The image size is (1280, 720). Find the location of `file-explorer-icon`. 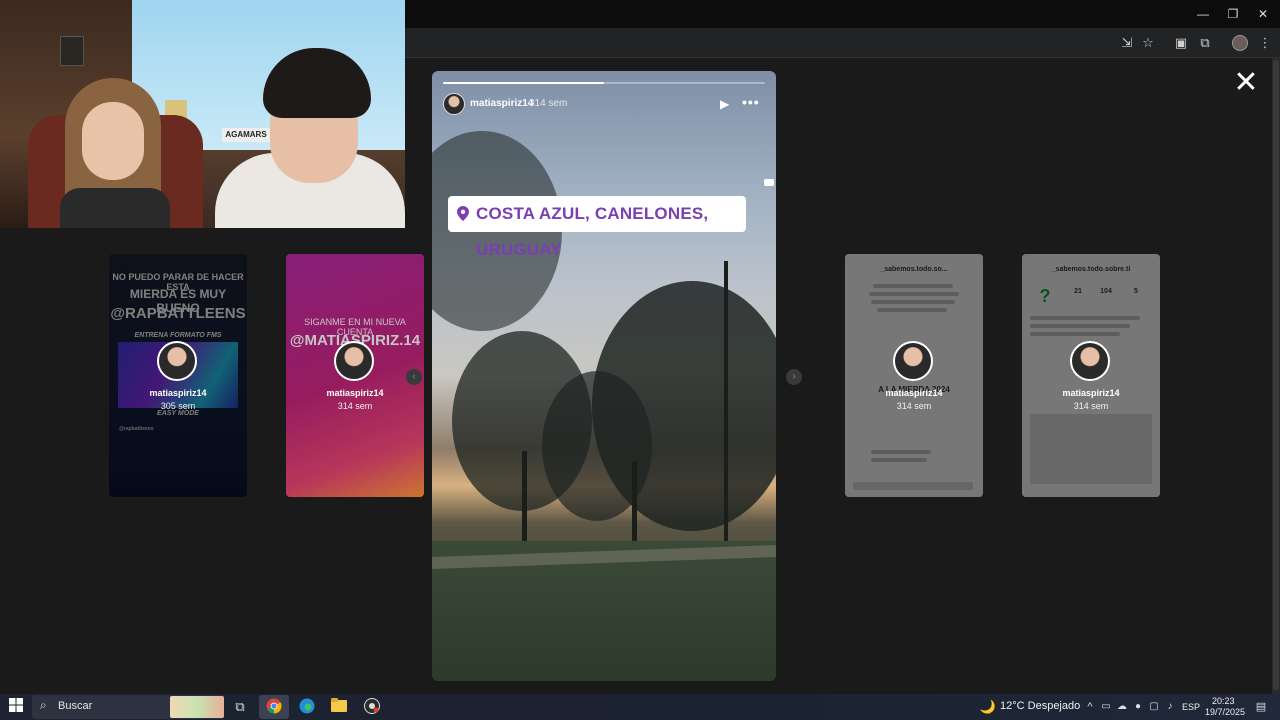

file-explorer-icon is located at coordinates (339, 707).